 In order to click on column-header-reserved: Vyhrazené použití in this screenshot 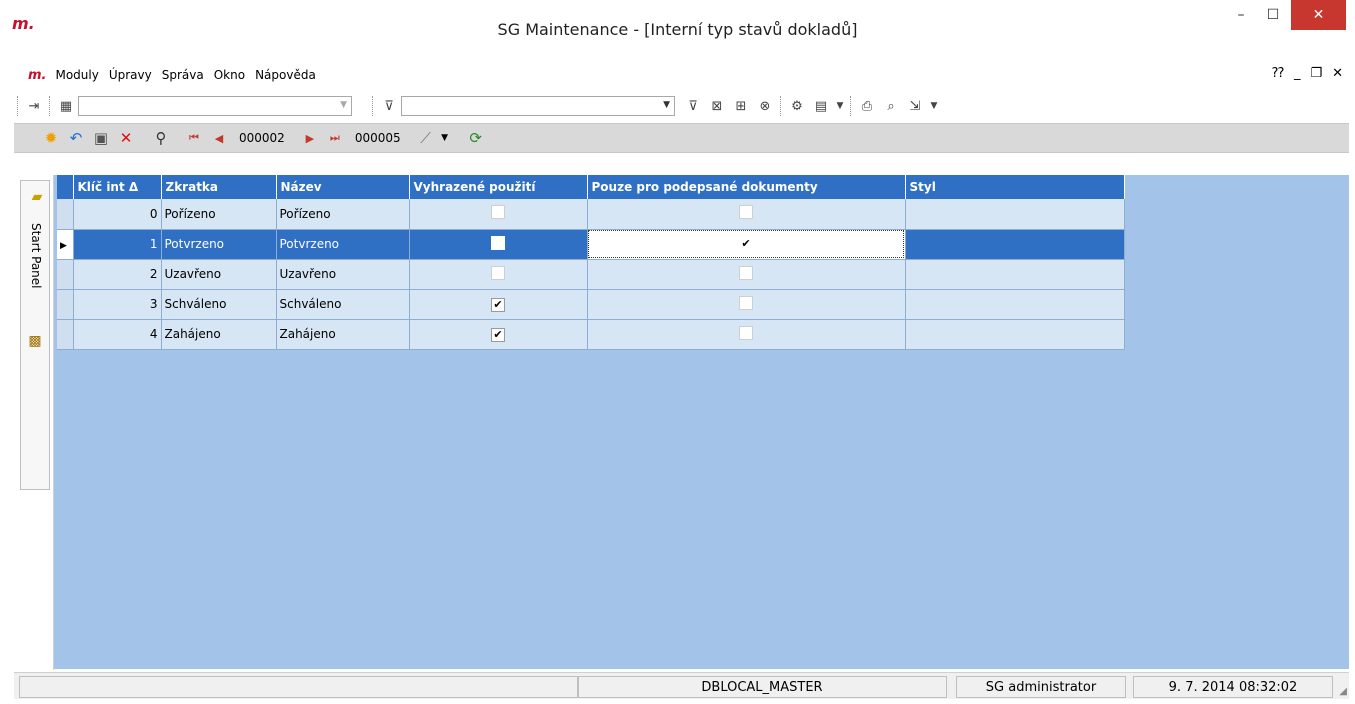, I will do `click(498, 187)`.